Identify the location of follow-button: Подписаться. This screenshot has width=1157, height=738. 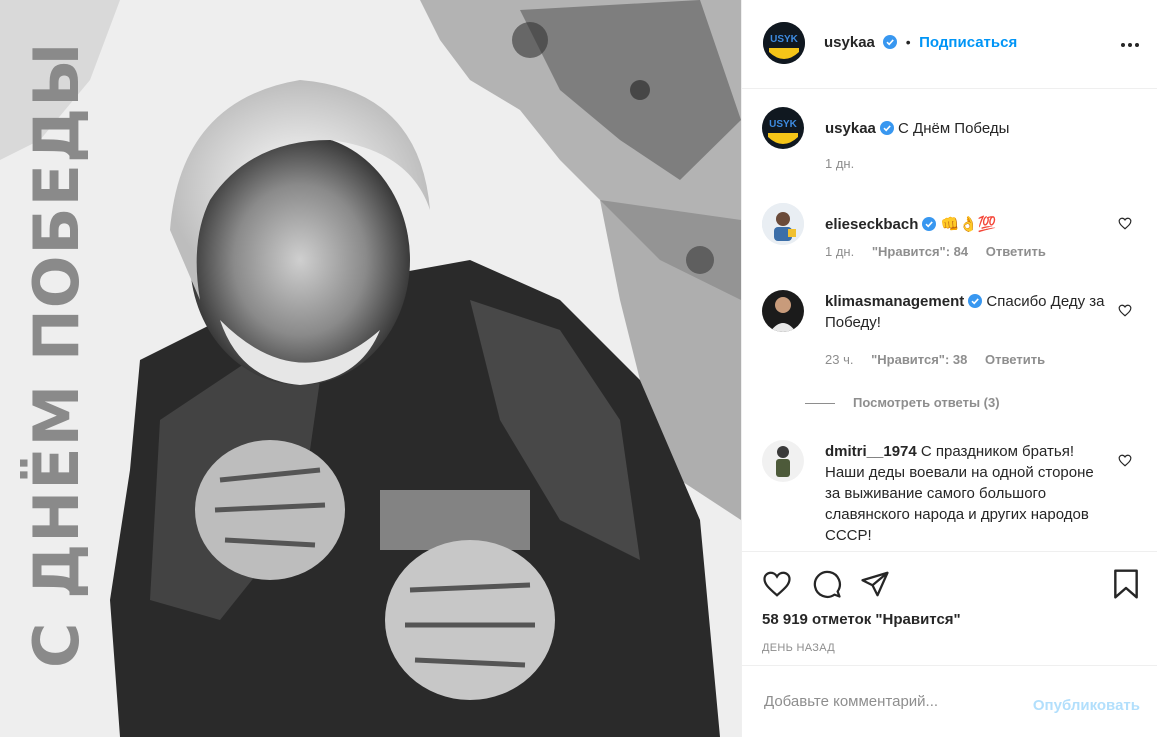
(968, 42).